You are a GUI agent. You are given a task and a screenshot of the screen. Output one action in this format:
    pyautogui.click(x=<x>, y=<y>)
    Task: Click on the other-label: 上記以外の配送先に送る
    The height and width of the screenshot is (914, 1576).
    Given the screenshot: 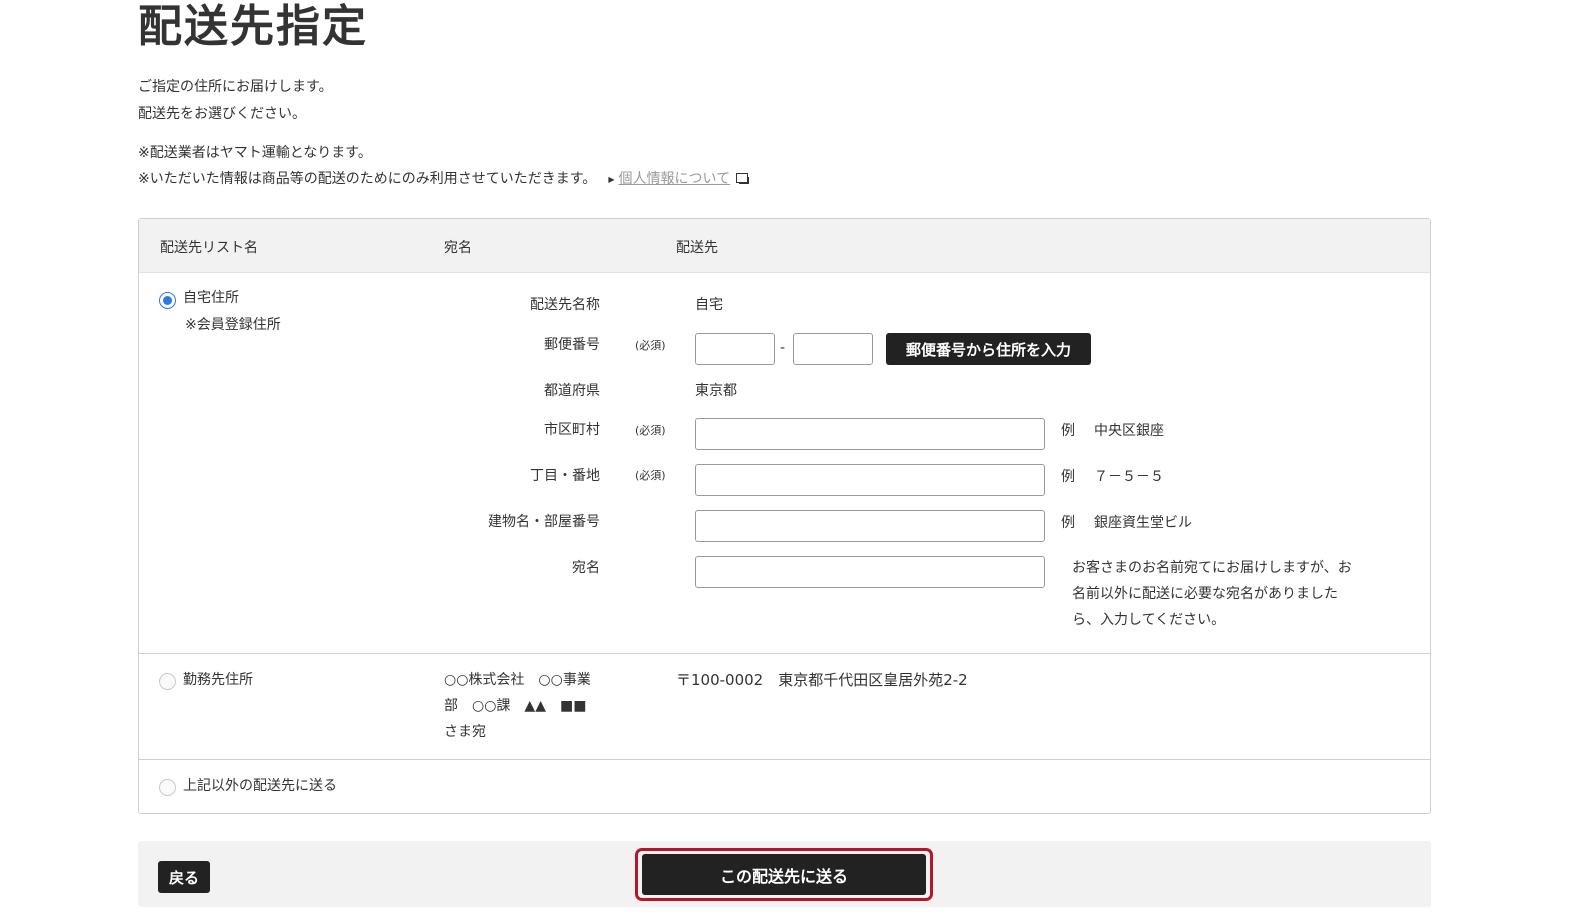 What is the action you would take?
    pyautogui.click(x=260, y=786)
    